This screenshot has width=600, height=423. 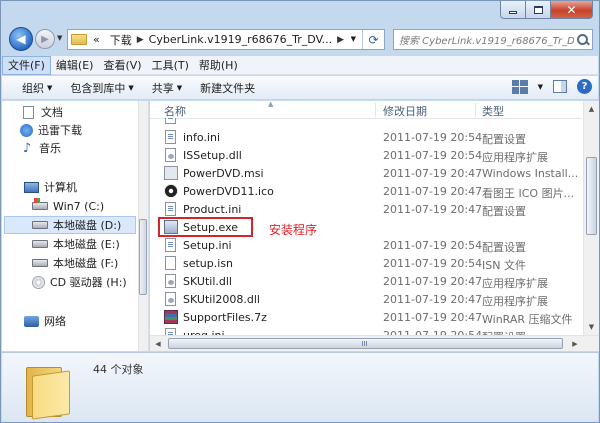 I want to click on table-row-partial, so click(x=366, y=121).